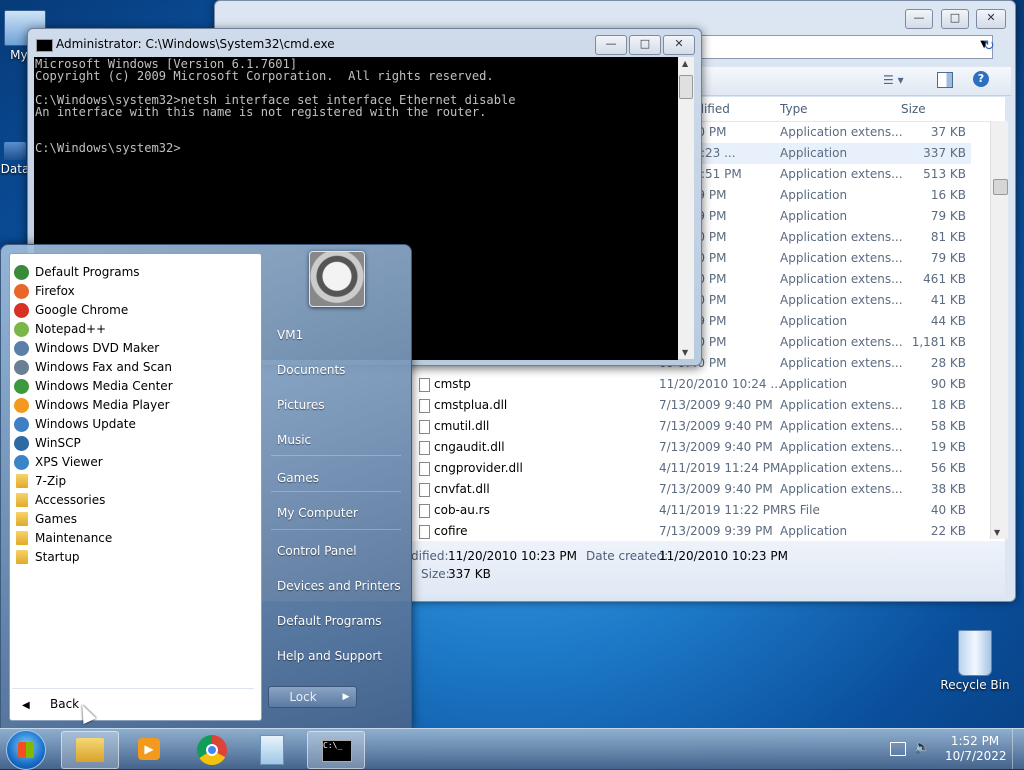 This screenshot has height=770, width=1024. I want to click on program-label: 7-Zip, so click(51, 481).